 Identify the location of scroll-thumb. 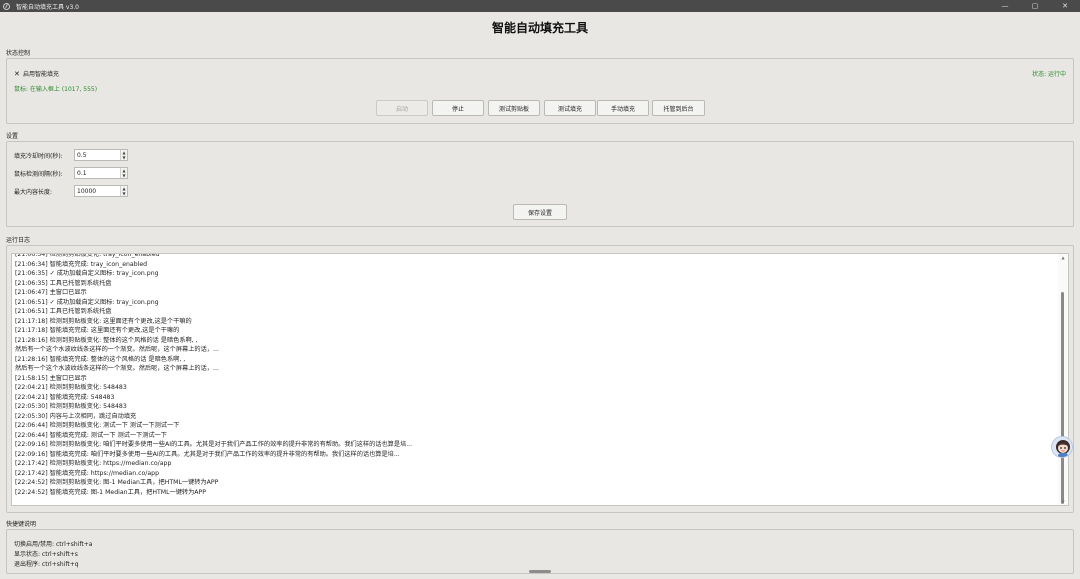
(1062, 398).